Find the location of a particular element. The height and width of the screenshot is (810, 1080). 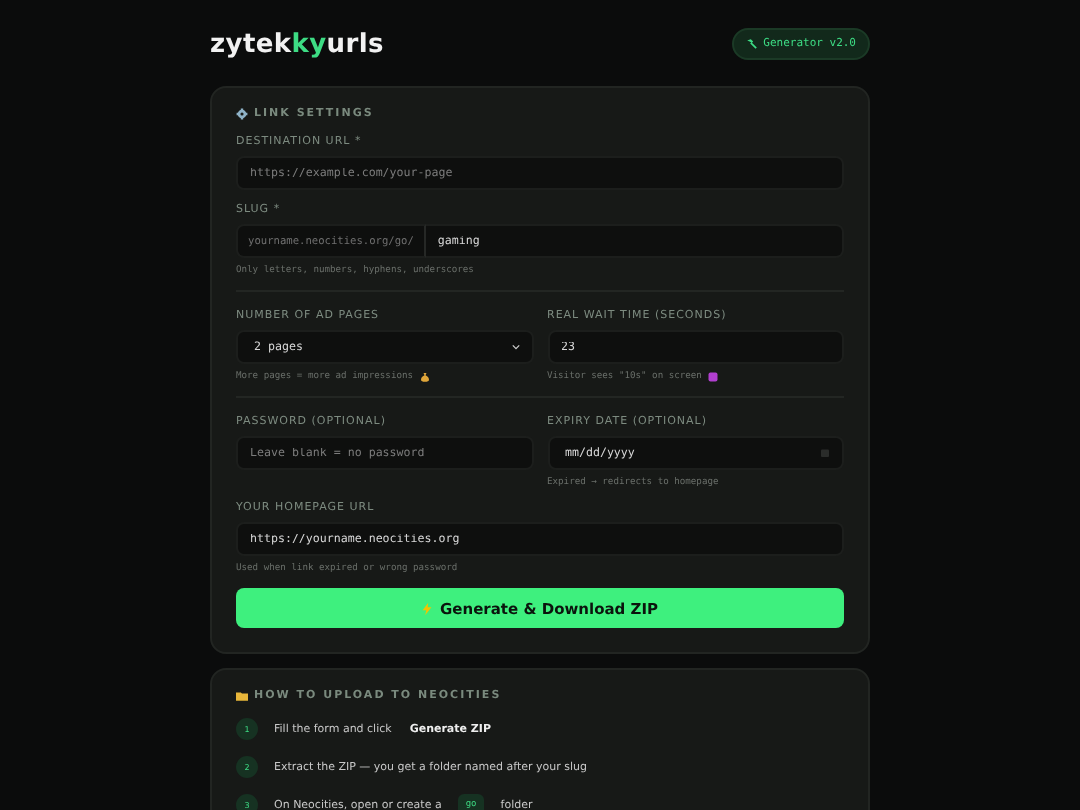

lightning-icon is located at coordinates (427, 608).